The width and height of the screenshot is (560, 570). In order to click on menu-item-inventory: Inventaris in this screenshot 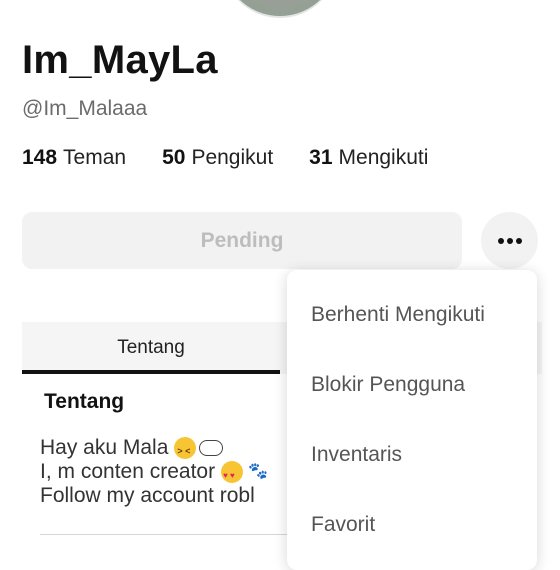, I will do `click(356, 455)`.